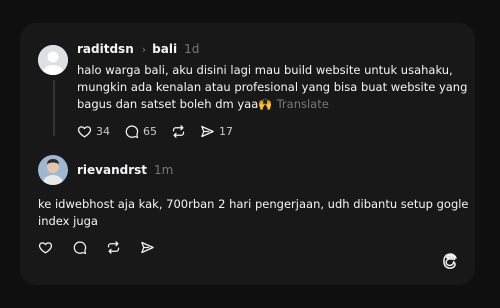  What do you see at coordinates (303, 104) in the screenshot?
I see `translate-link: Translate` at bounding box center [303, 104].